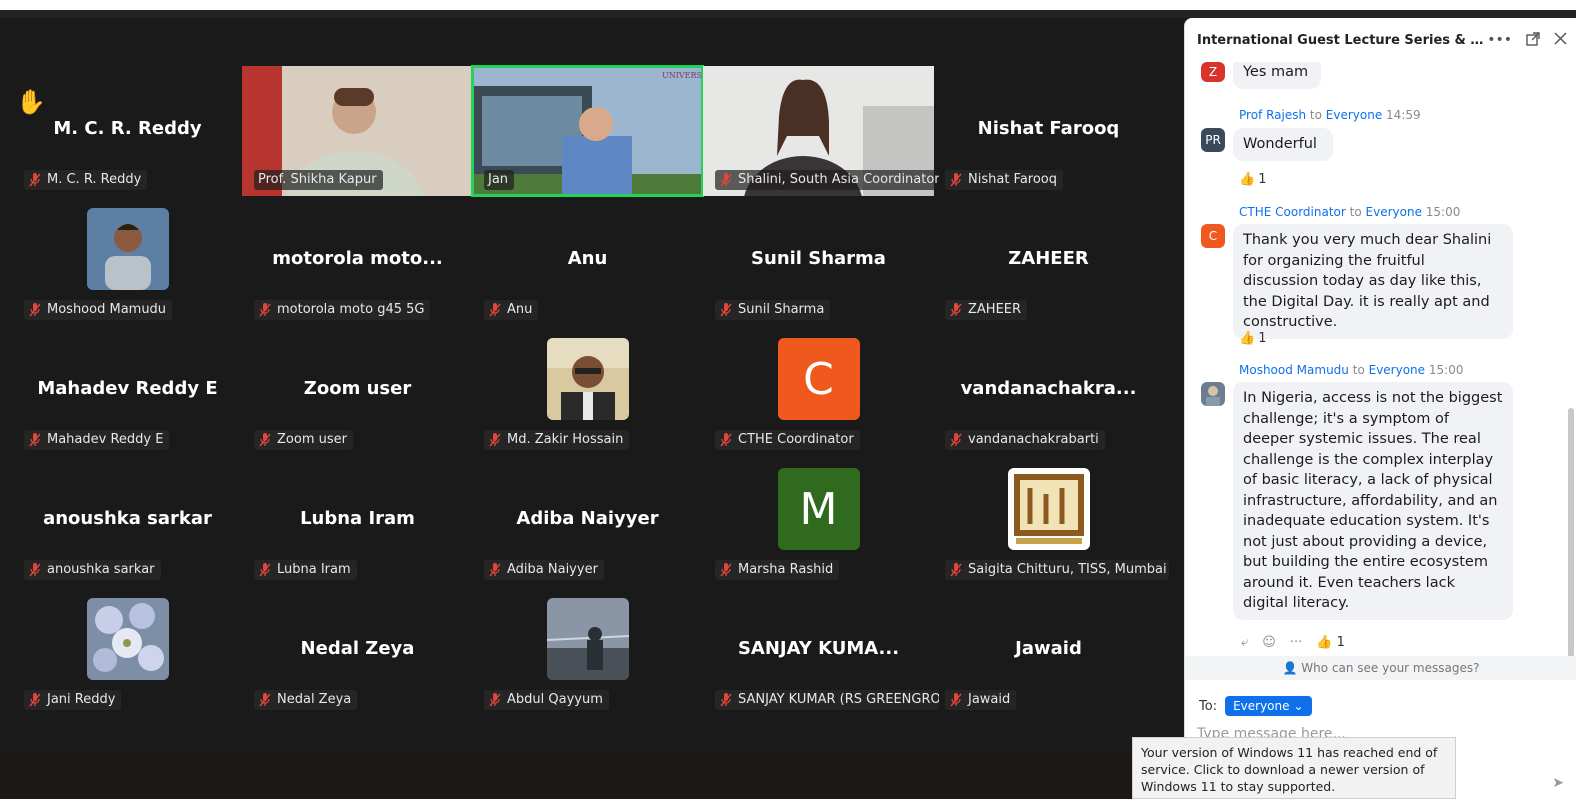  Describe the element at coordinates (357, 518) in the screenshot. I see `participant-name-display: Lubna Iram` at that location.